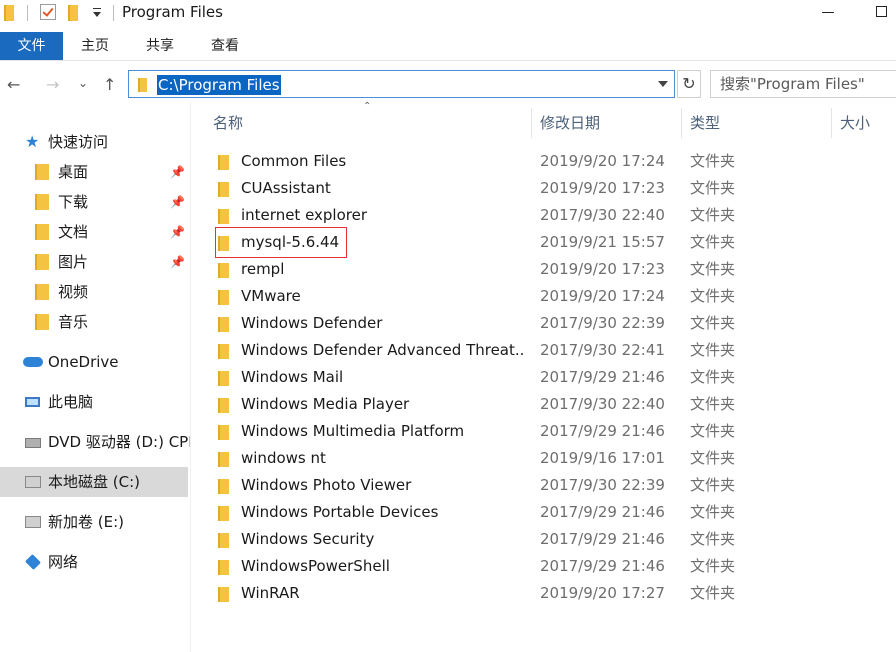  What do you see at coordinates (42, 322) in the screenshot?
I see `music-folder-icon` at bounding box center [42, 322].